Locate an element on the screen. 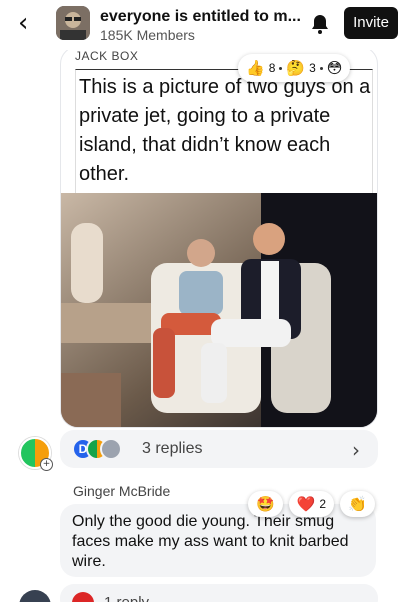 This screenshot has height=602, width=414. next-replies-button: 1 reply is located at coordinates (219, 593).